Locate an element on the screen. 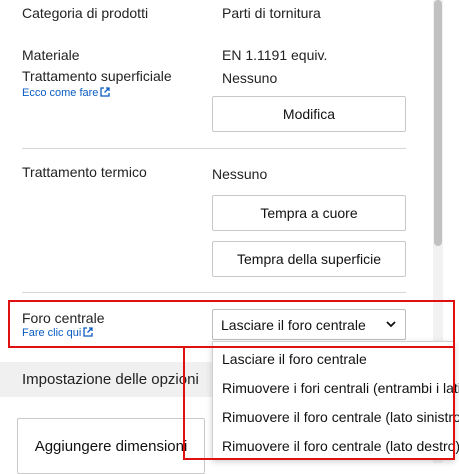 The width and height of the screenshot is (459, 474). trattamento-termico-value: Nessuno is located at coordinates (240, 174).